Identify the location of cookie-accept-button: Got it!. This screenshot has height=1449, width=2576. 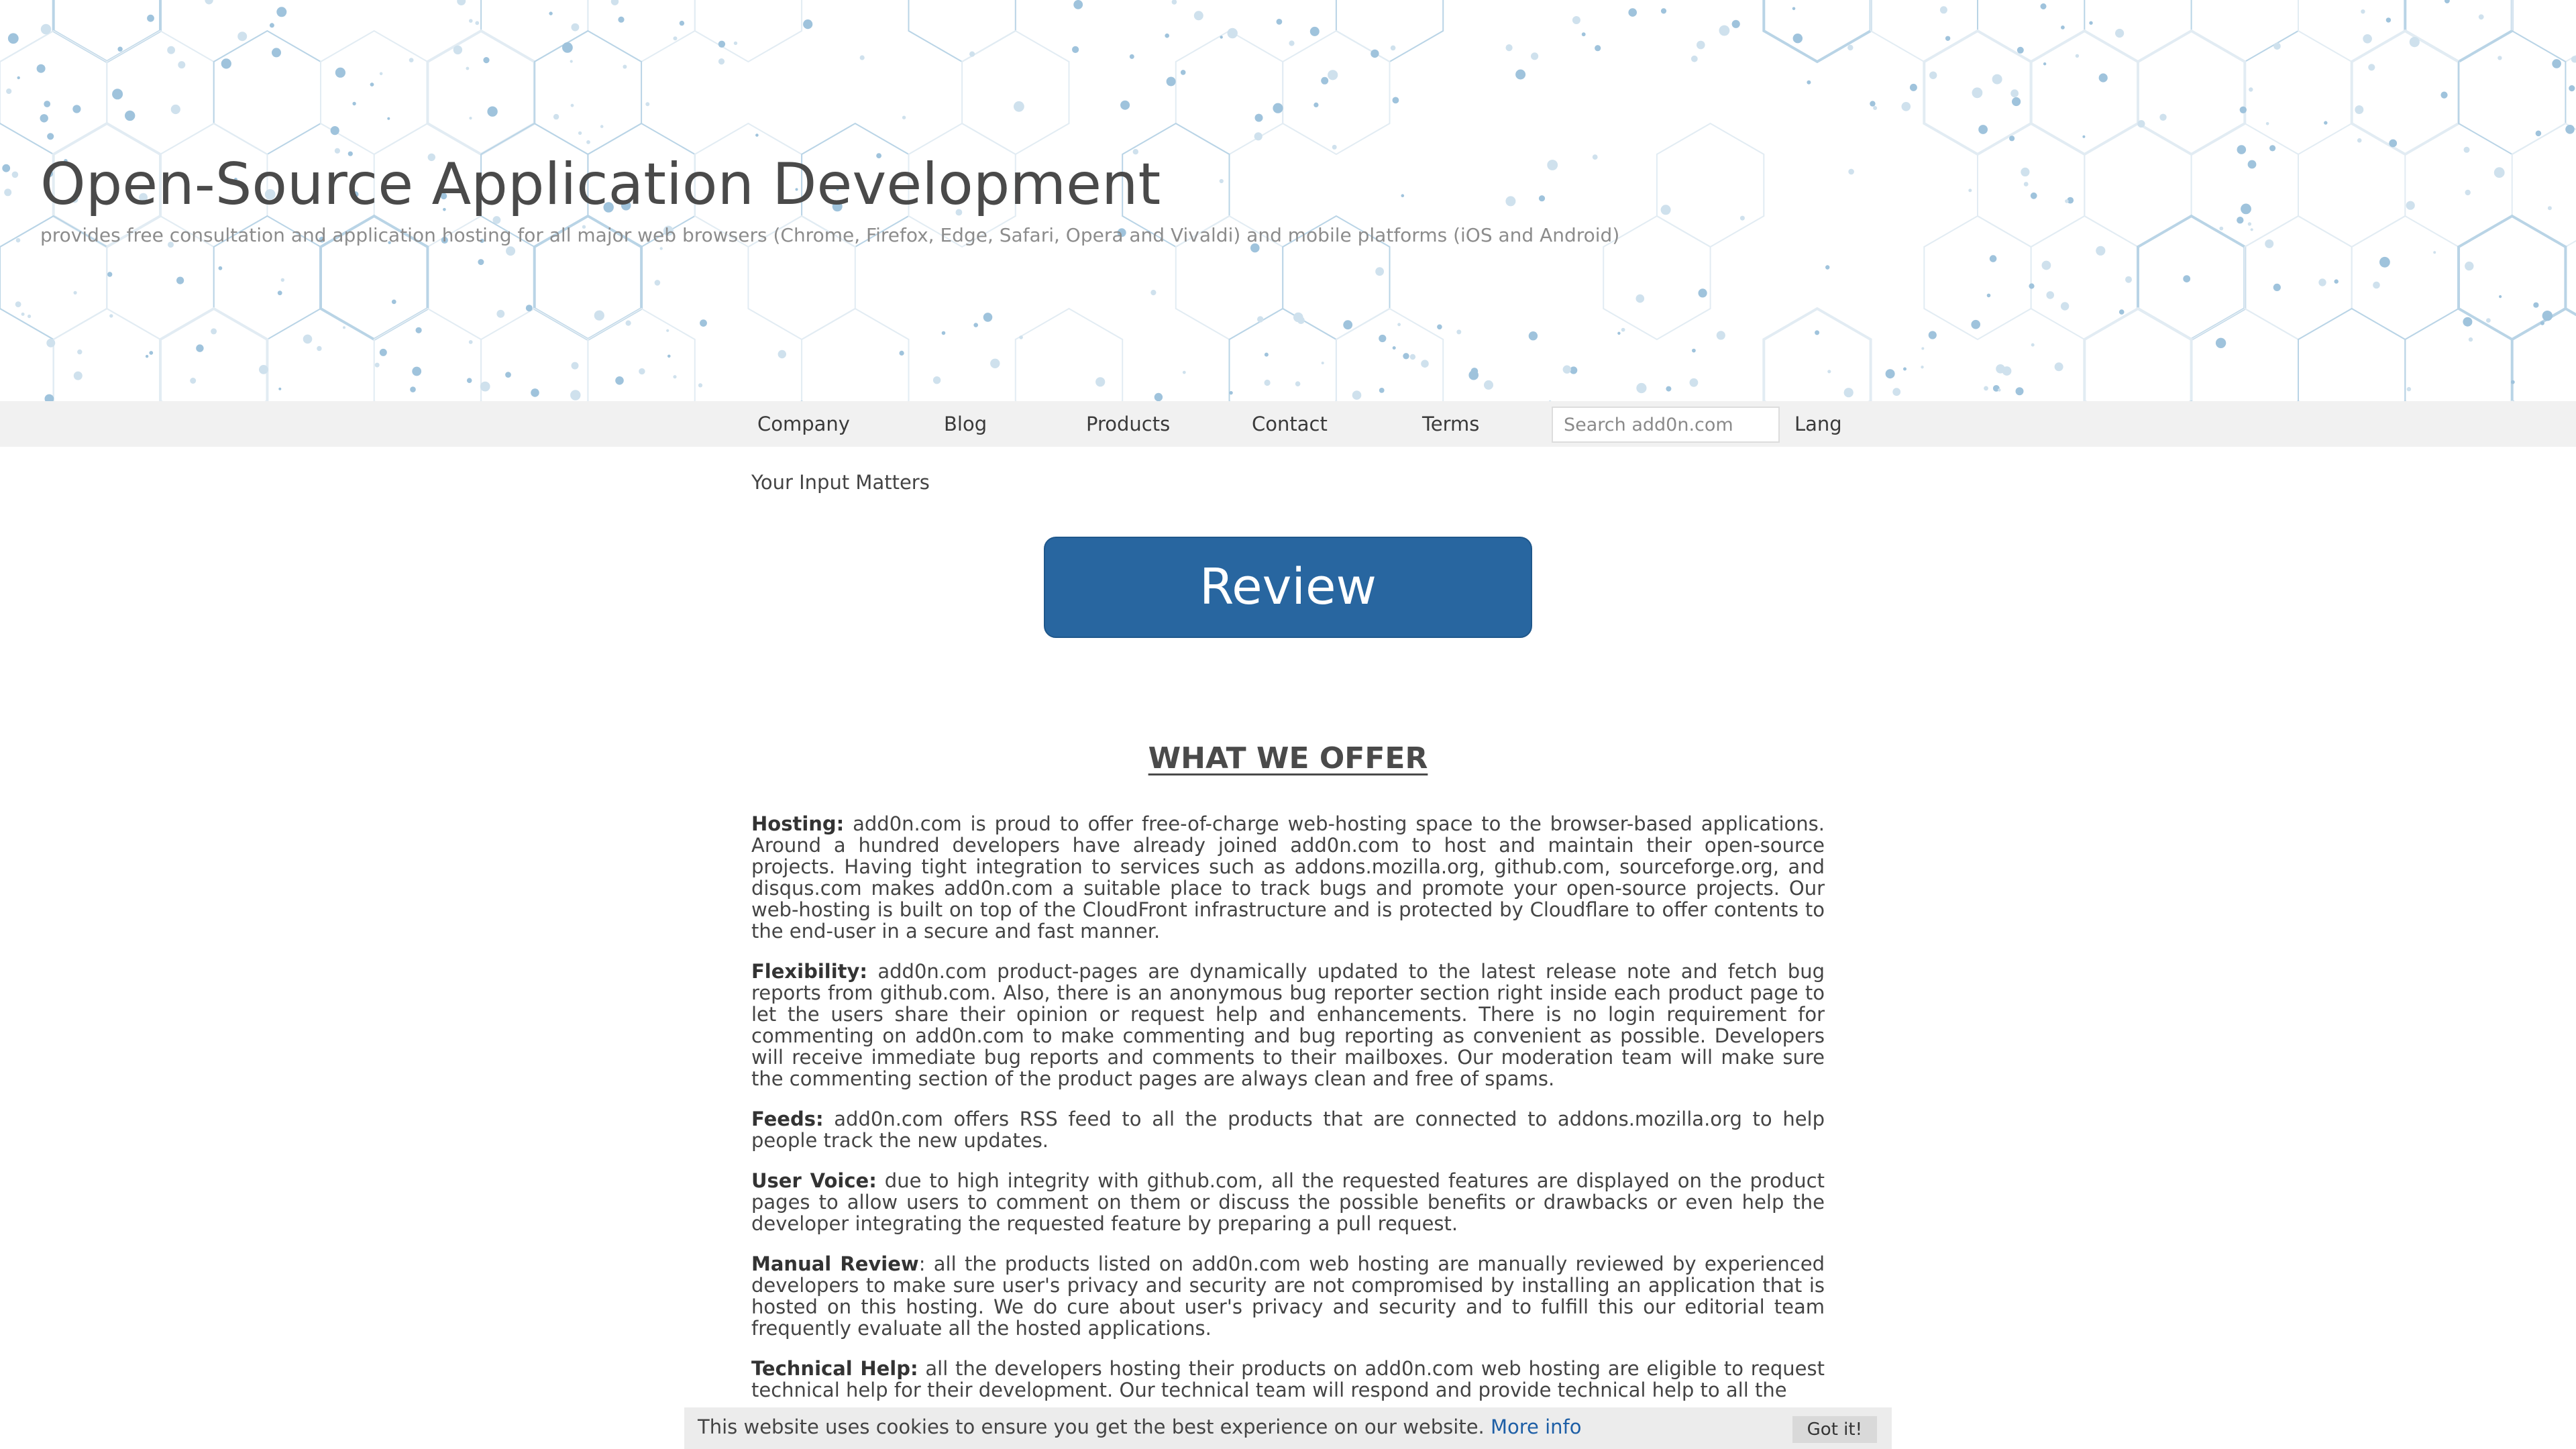
(1834, 1429).